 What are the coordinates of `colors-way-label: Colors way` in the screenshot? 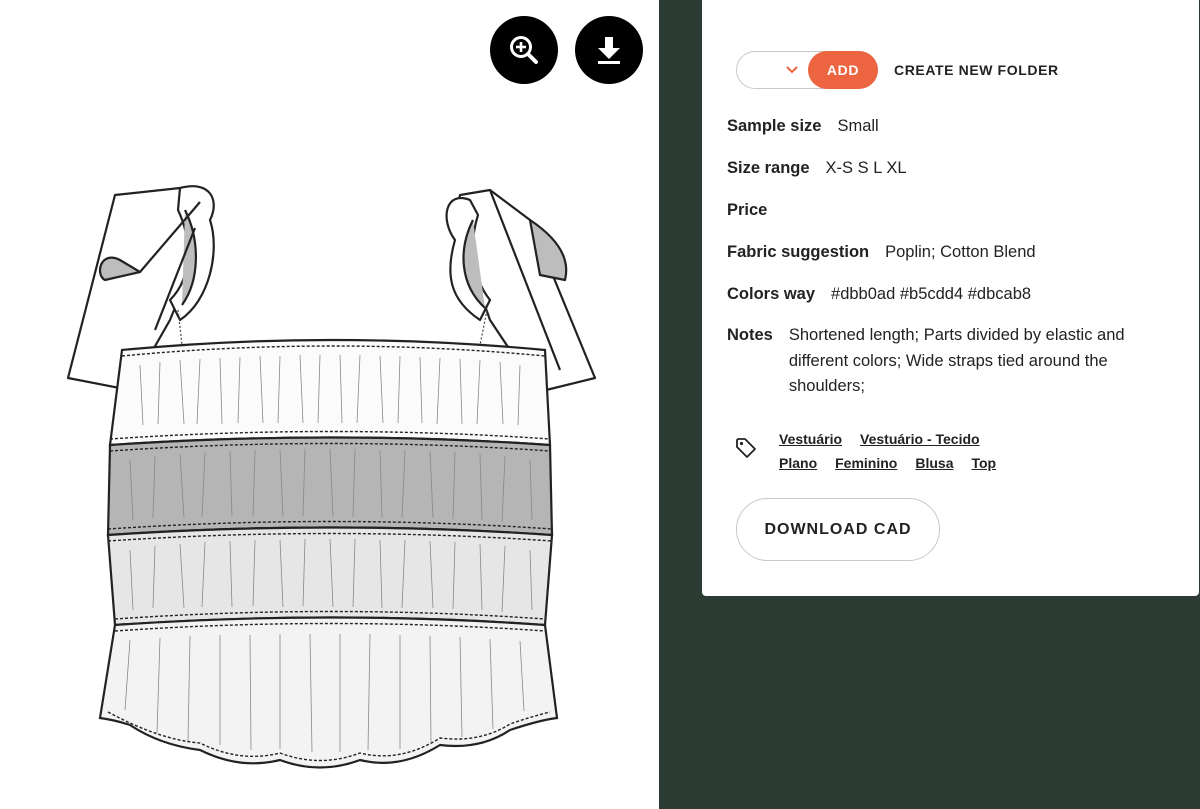 It's located at (771, 294).